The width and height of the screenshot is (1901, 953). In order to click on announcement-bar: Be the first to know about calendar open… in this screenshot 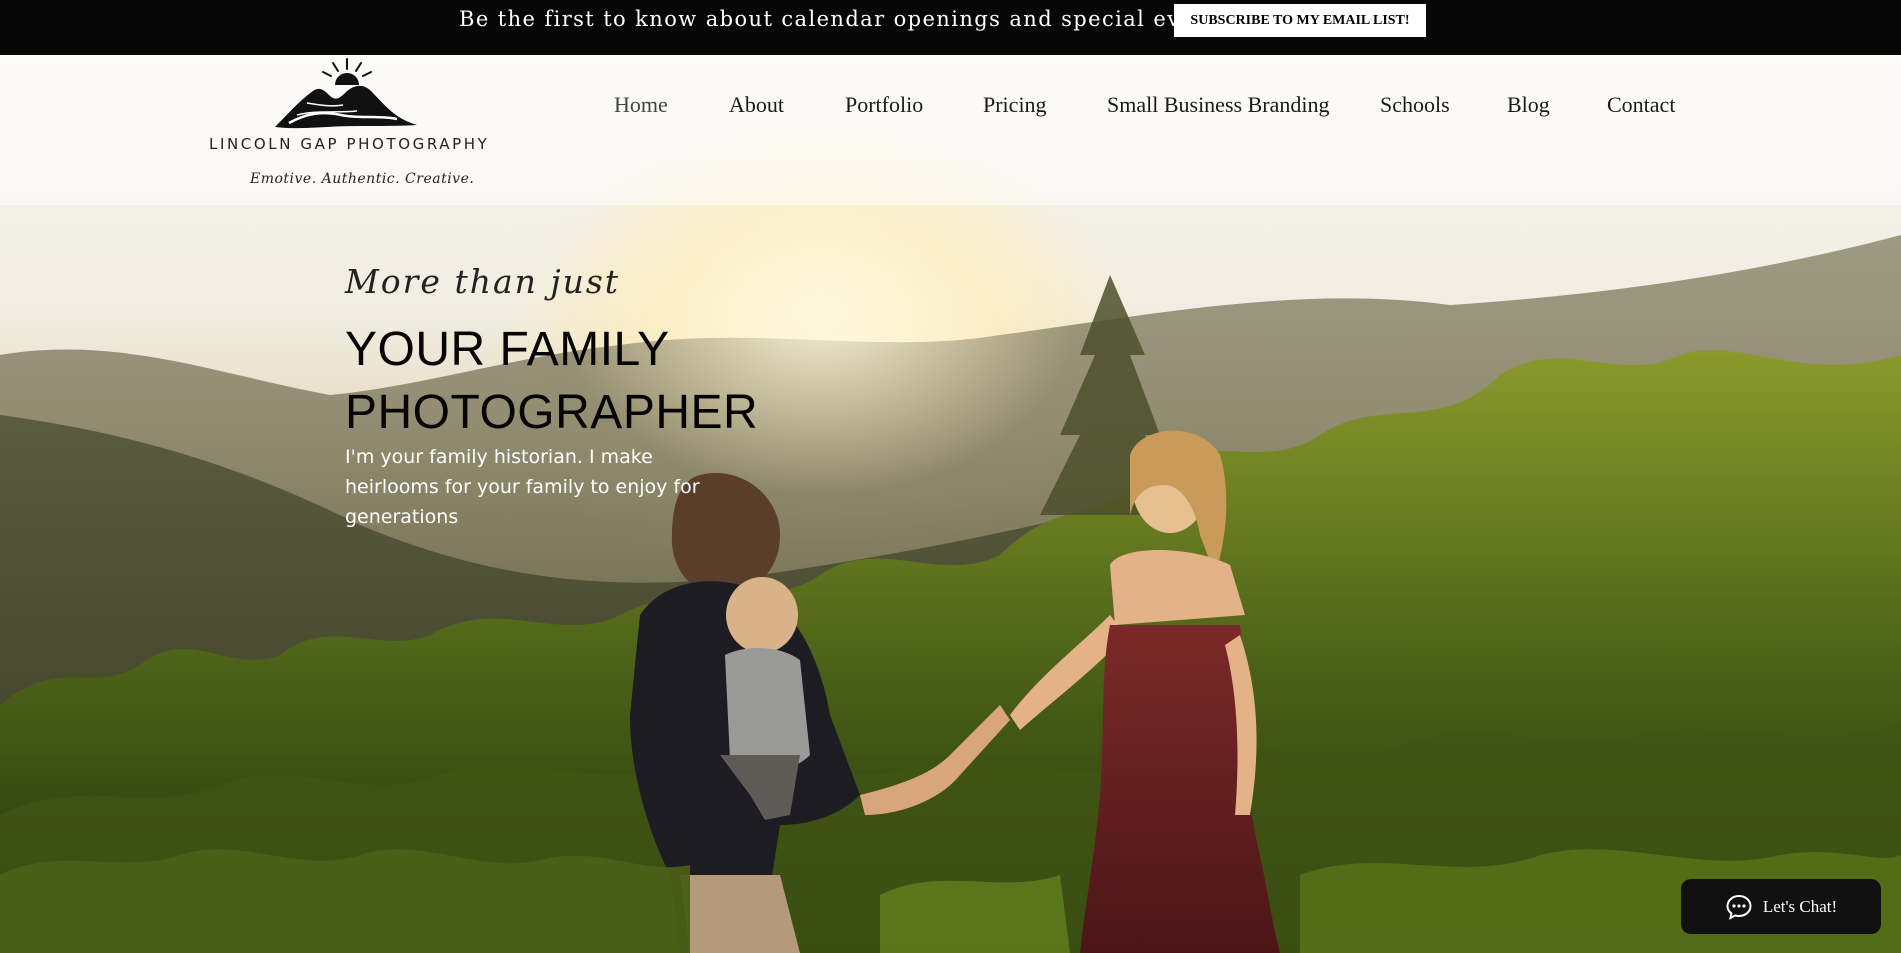, I will do `click(950, 27)`.